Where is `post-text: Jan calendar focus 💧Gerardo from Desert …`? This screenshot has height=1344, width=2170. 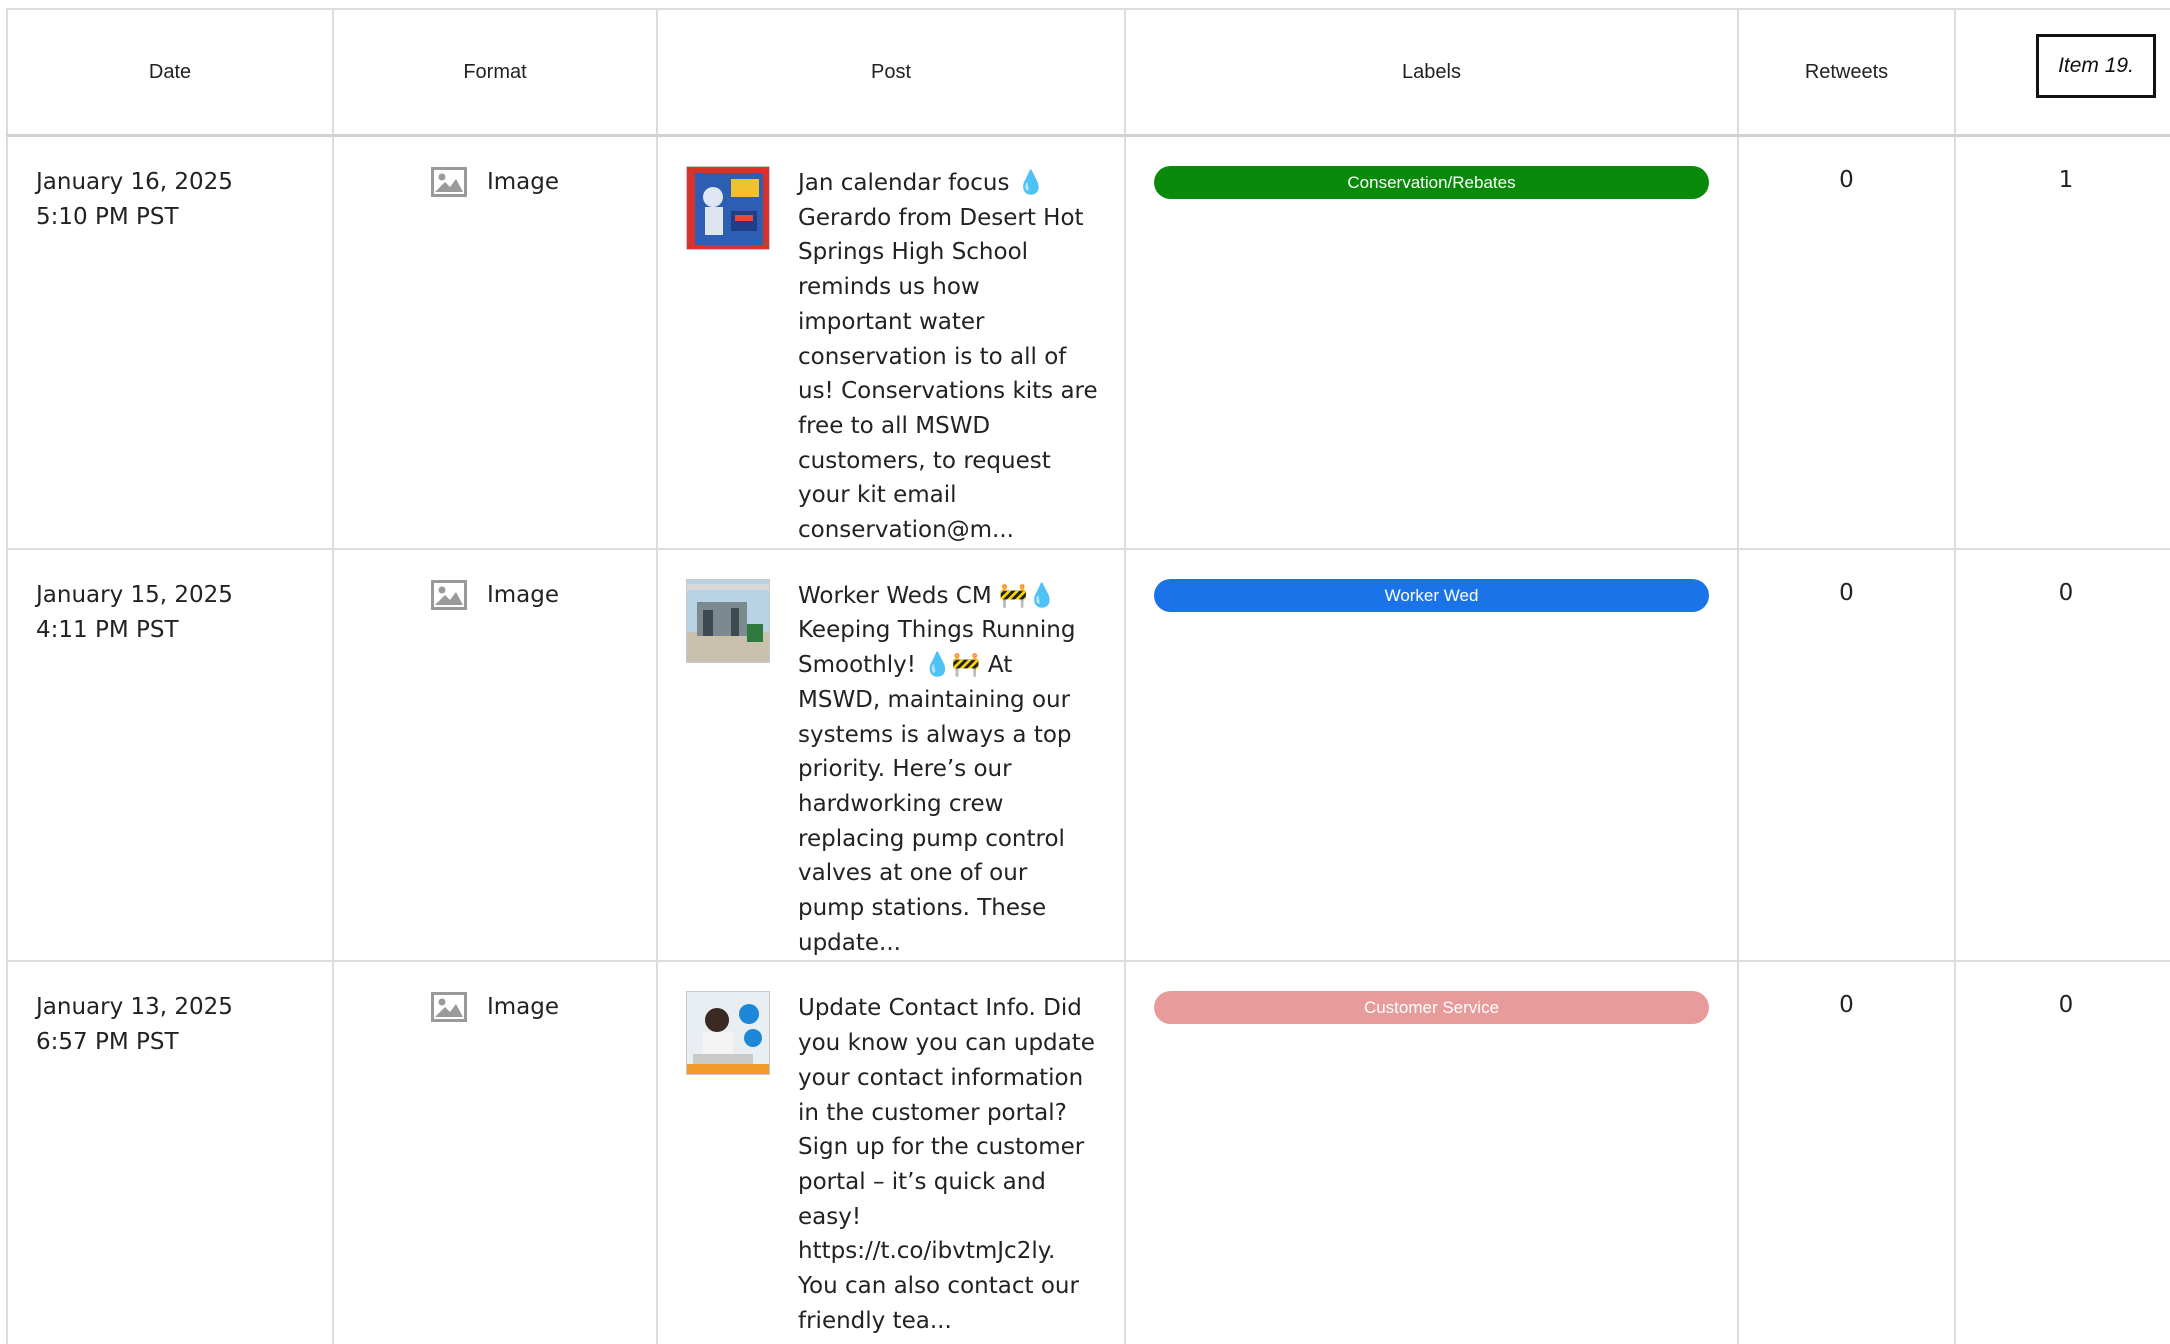
post-text: Jan calendar focus 💧Gerardo from Desert … is located at coordinates (948, 357).